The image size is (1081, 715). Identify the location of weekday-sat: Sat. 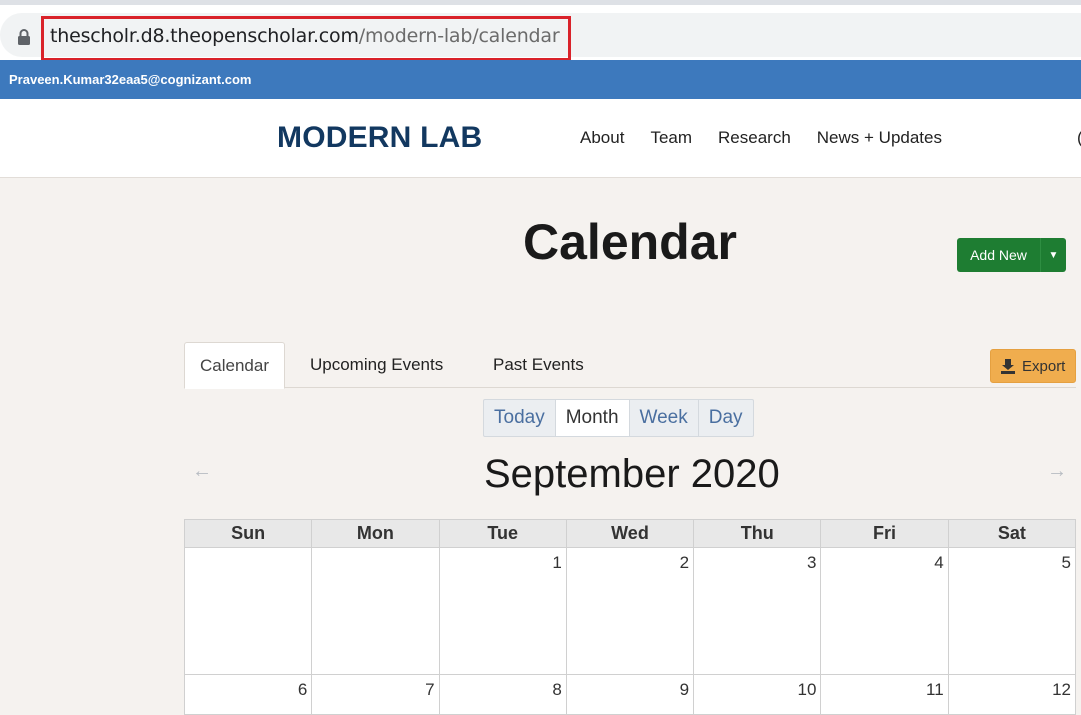
(1012, 533).